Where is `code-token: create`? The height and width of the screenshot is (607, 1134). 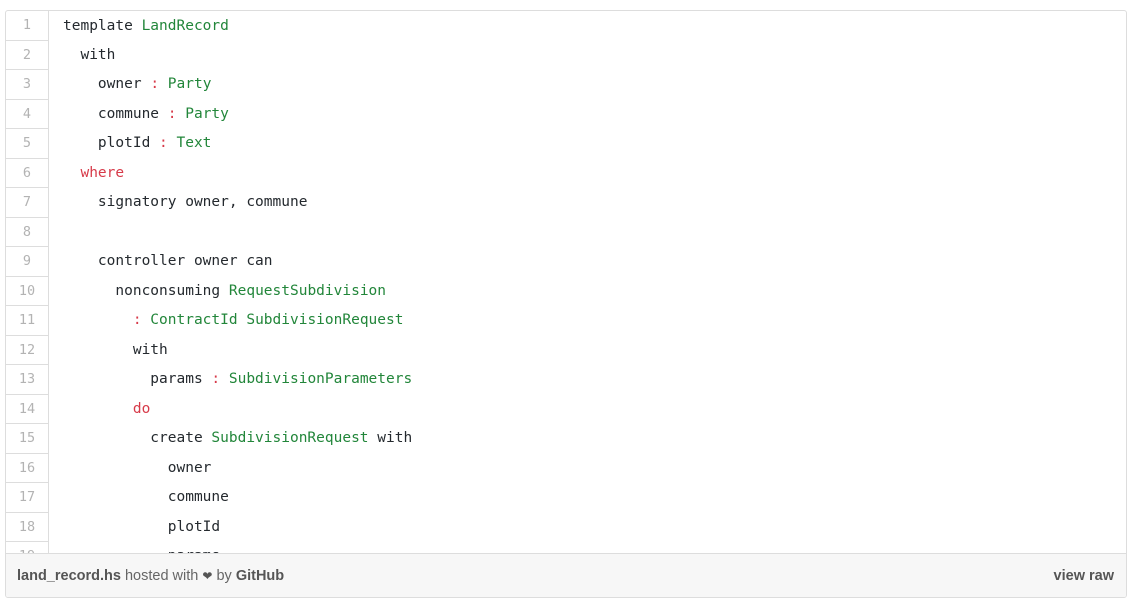
code-token: create is located at coordinates (137, 438).